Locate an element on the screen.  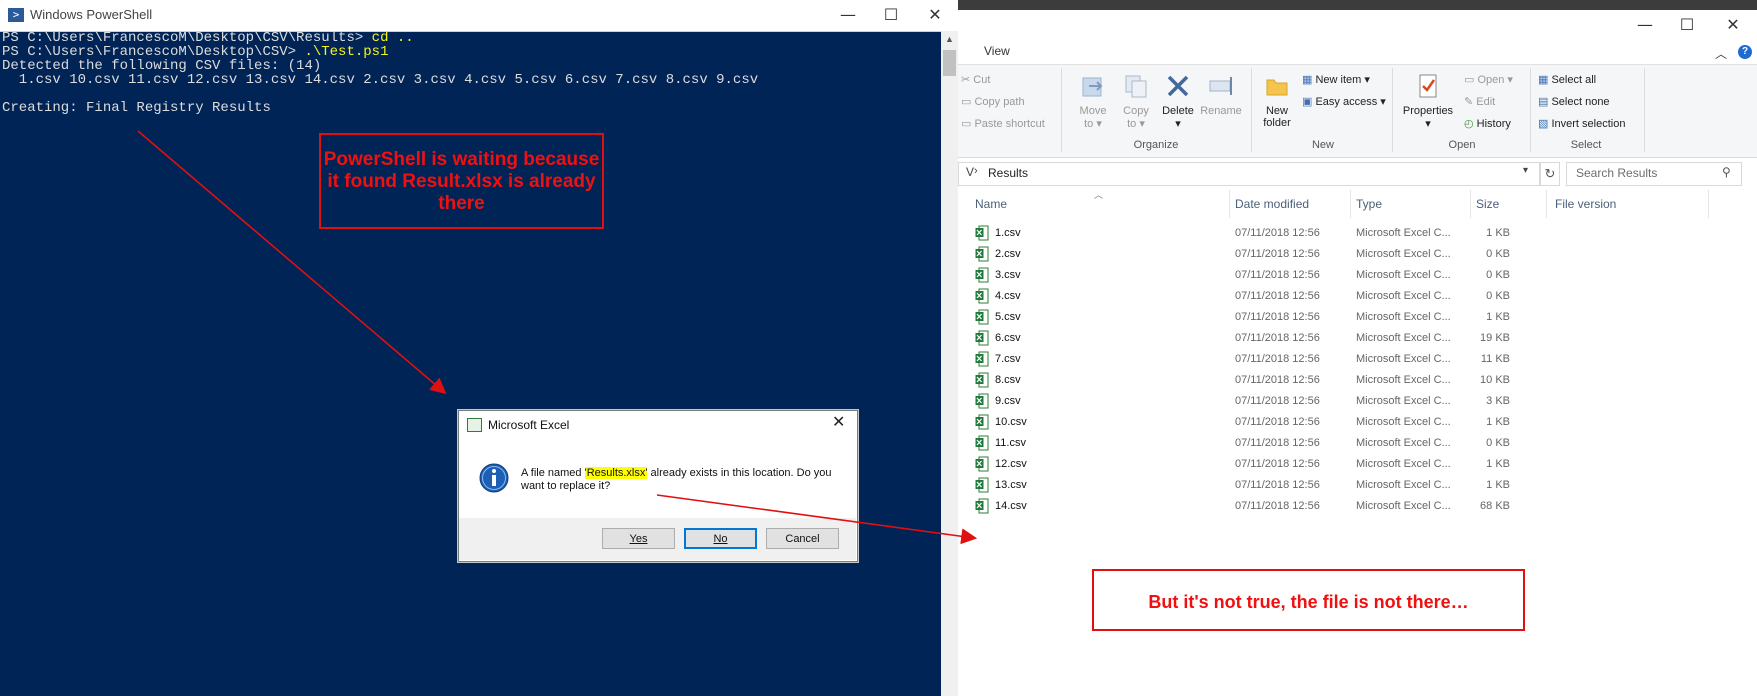
open-button: ▭ Open ▾ is located at coordinates (1488, 79).